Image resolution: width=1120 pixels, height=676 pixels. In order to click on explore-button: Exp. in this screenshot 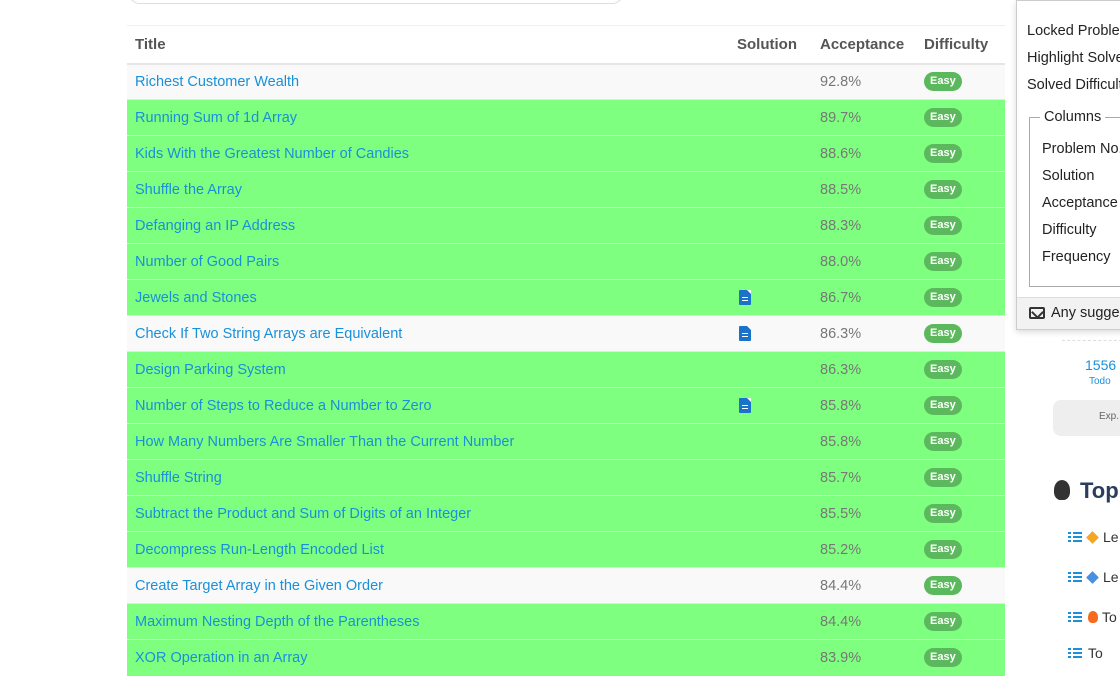, I will do `click(1086, 418)`.